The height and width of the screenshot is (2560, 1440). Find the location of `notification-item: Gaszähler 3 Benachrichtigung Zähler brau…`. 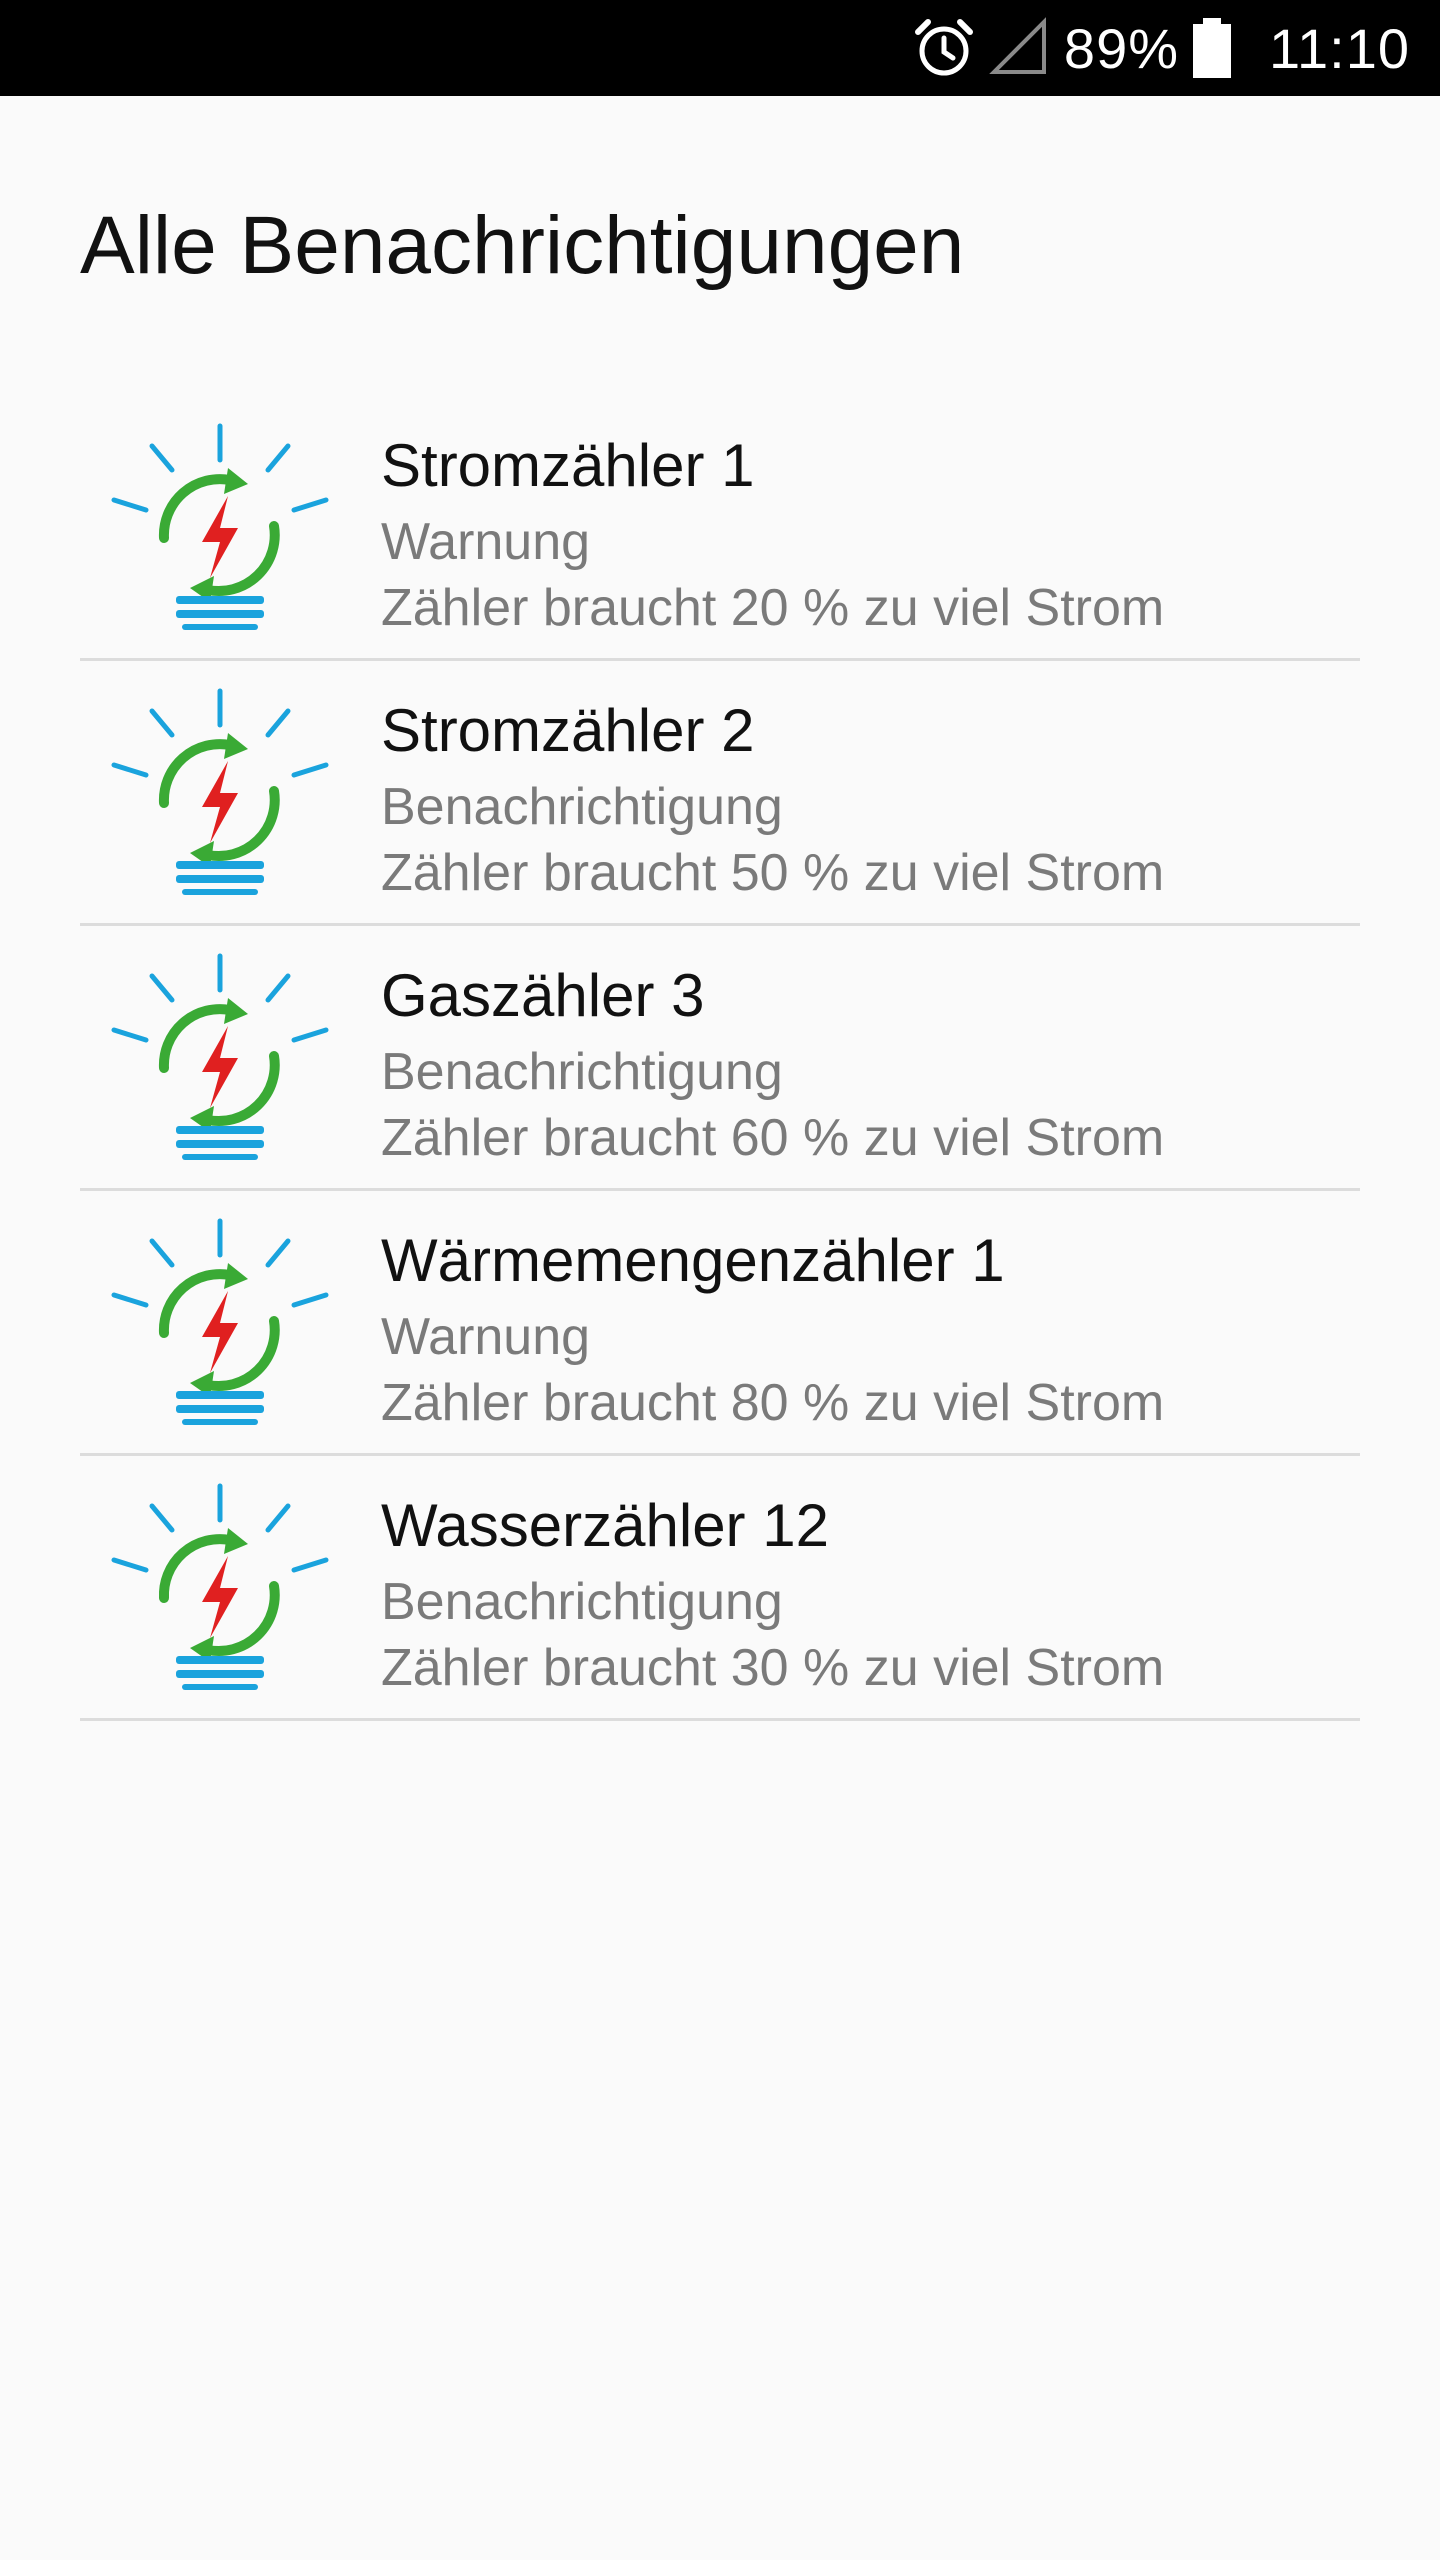

notification-item: Gaszähler 3 Benachrichtigung Zähler brau… is located at coordinates (720, 1058).